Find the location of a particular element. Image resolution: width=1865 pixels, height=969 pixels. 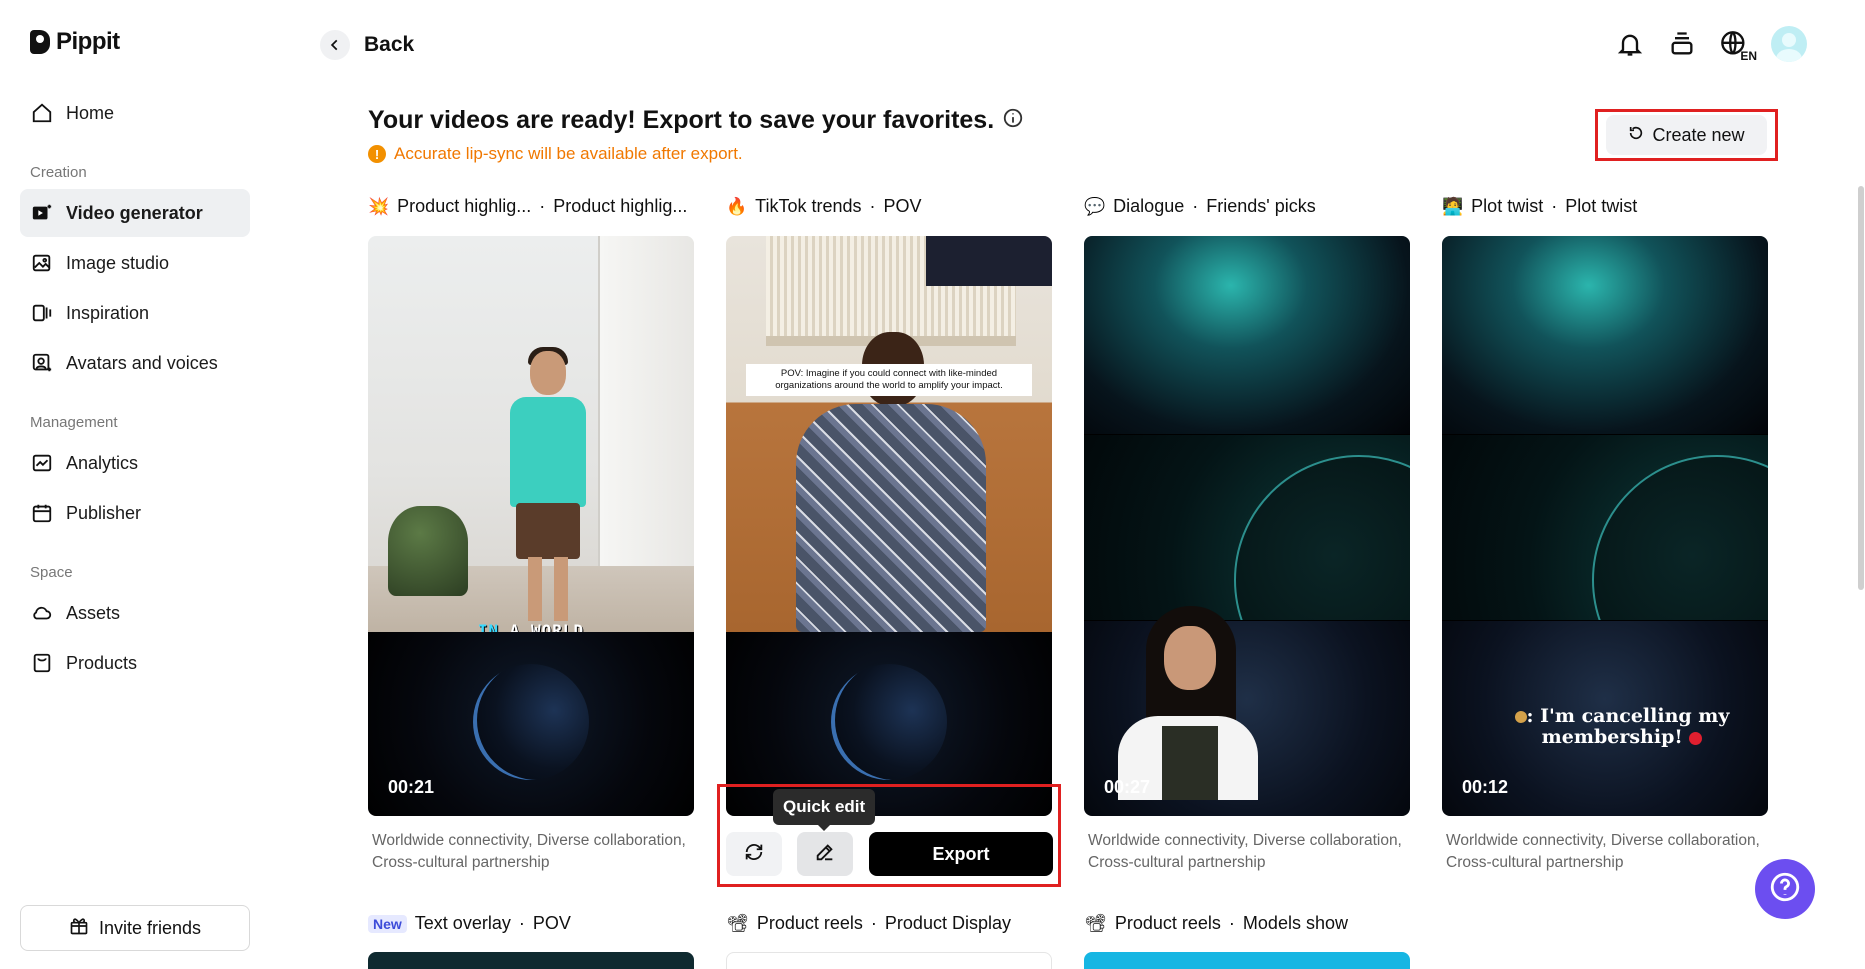

scene-head is located at coordinates (548, 373).